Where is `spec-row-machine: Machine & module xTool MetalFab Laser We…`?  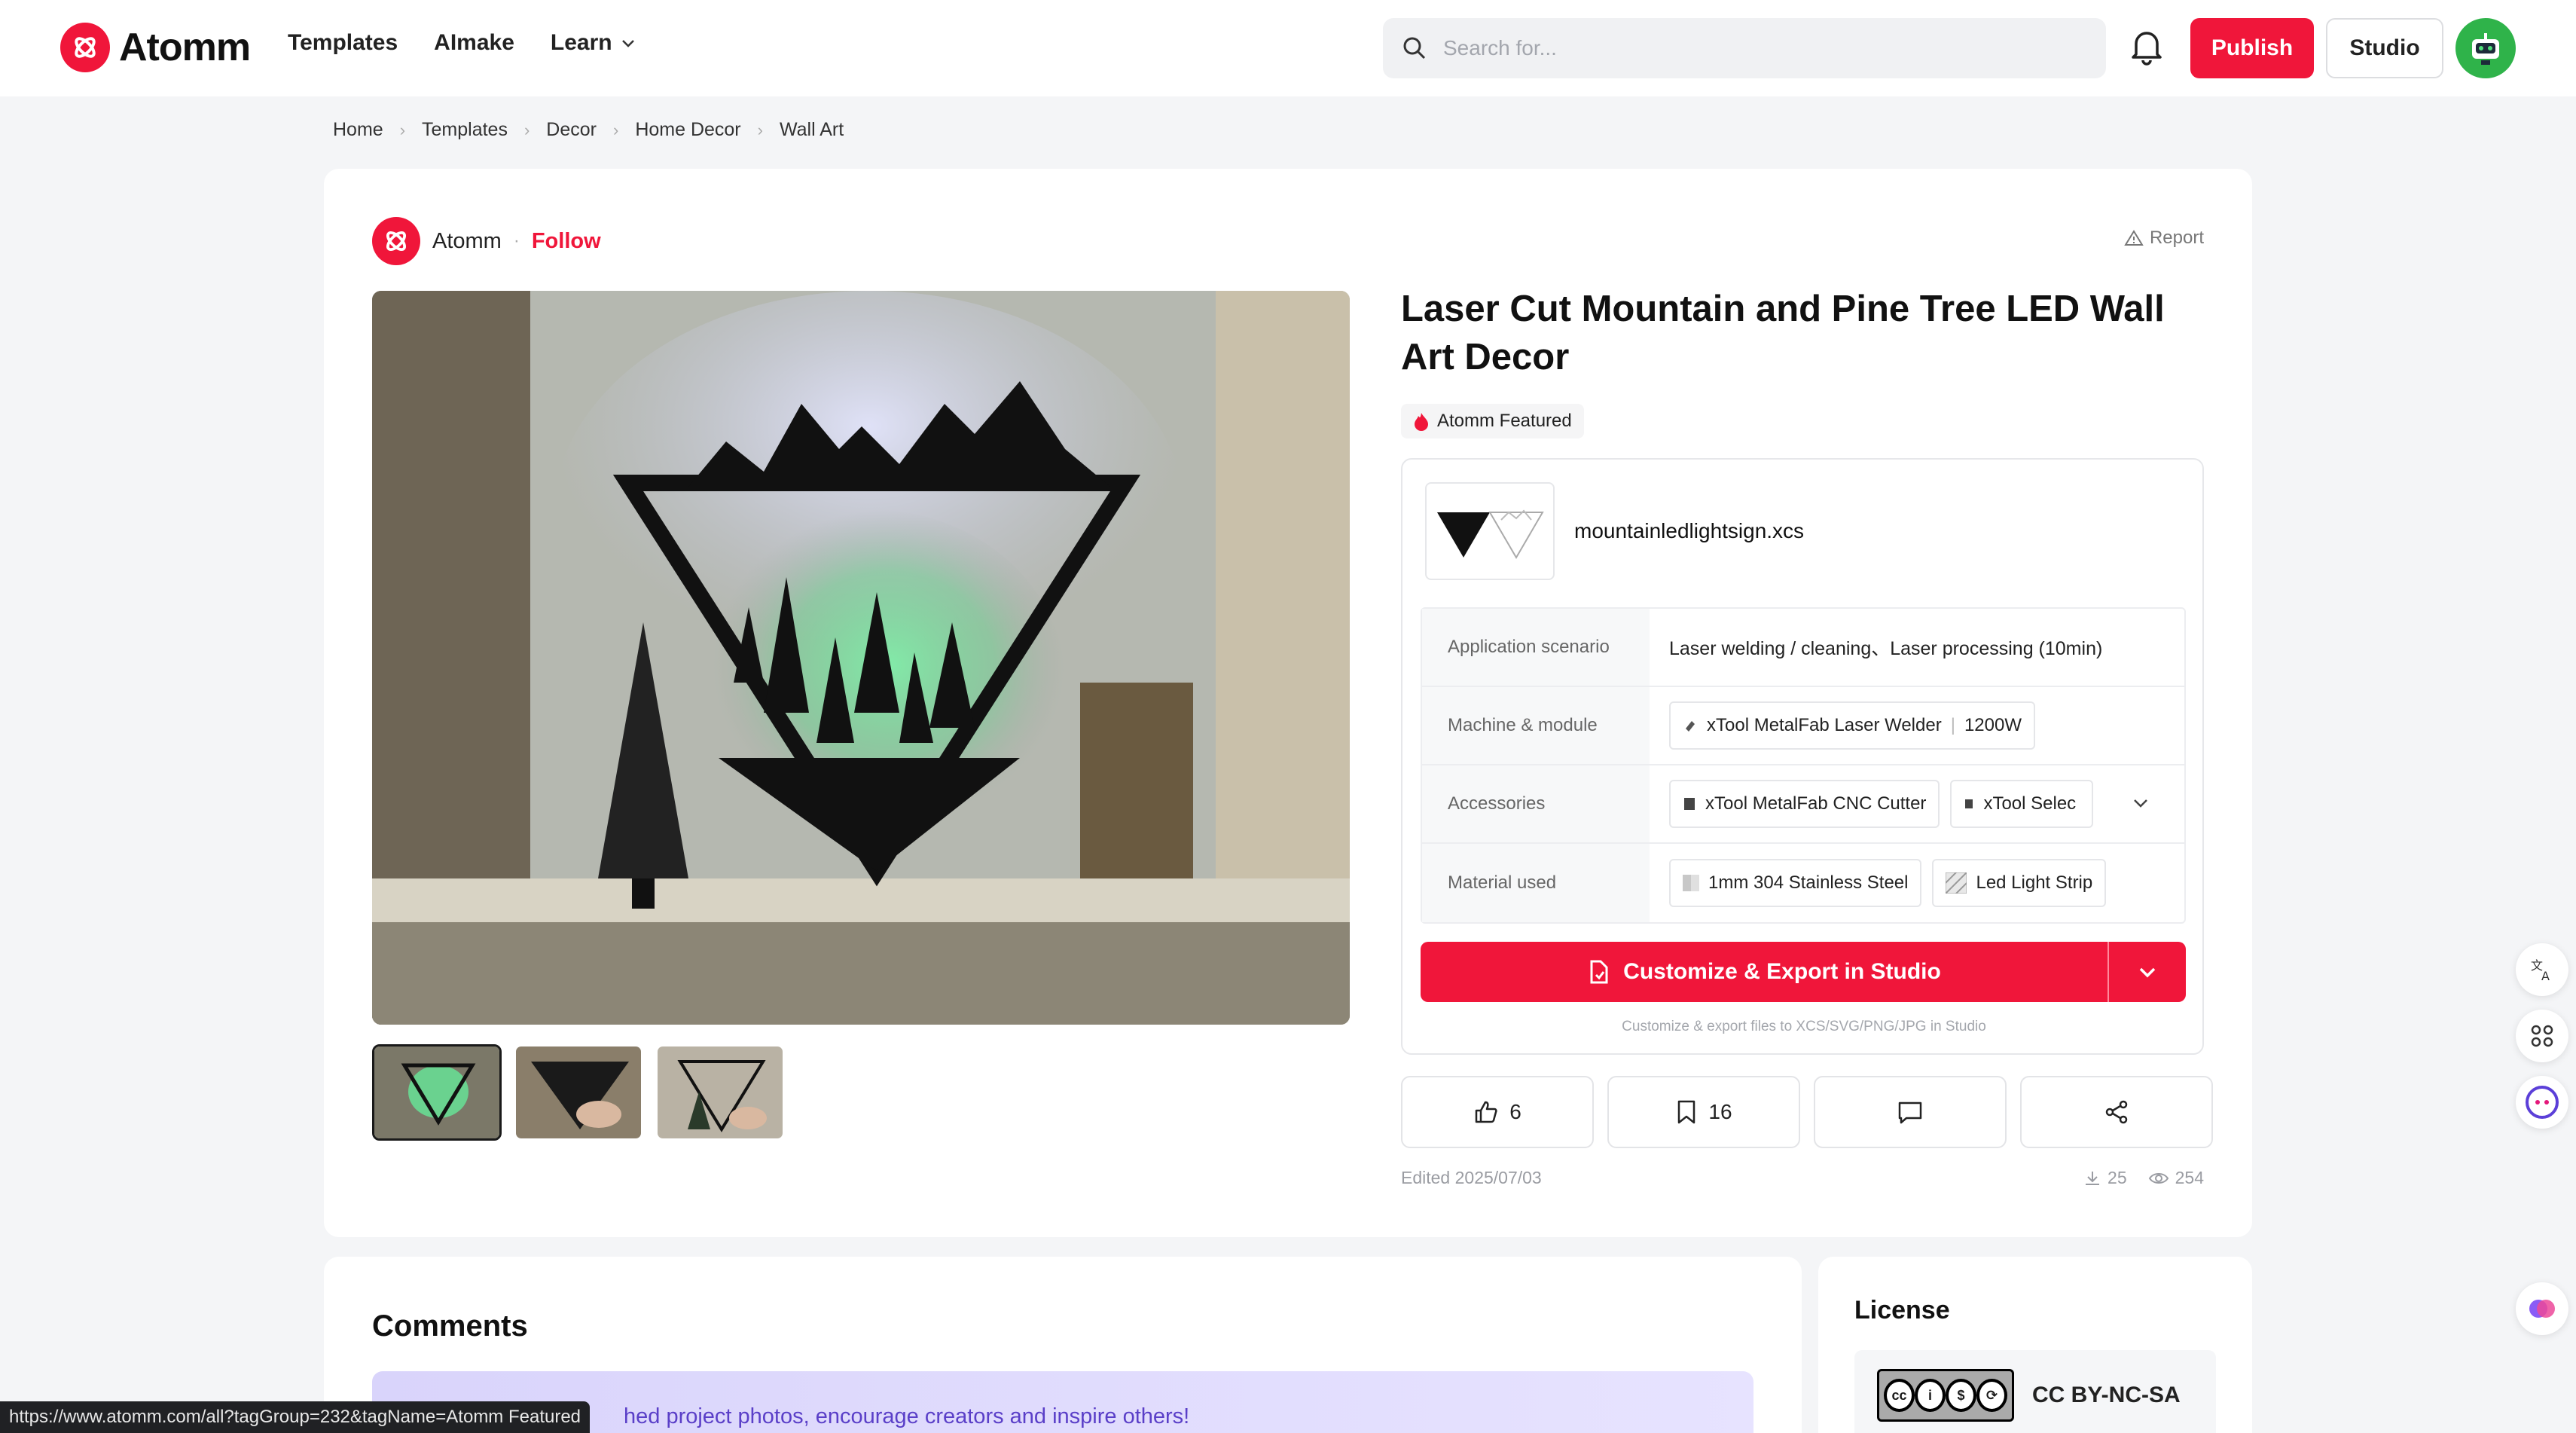
spec-row-machine: Machine & module xTool MetalFab Laser We… is located at coordinates (1803, 726).